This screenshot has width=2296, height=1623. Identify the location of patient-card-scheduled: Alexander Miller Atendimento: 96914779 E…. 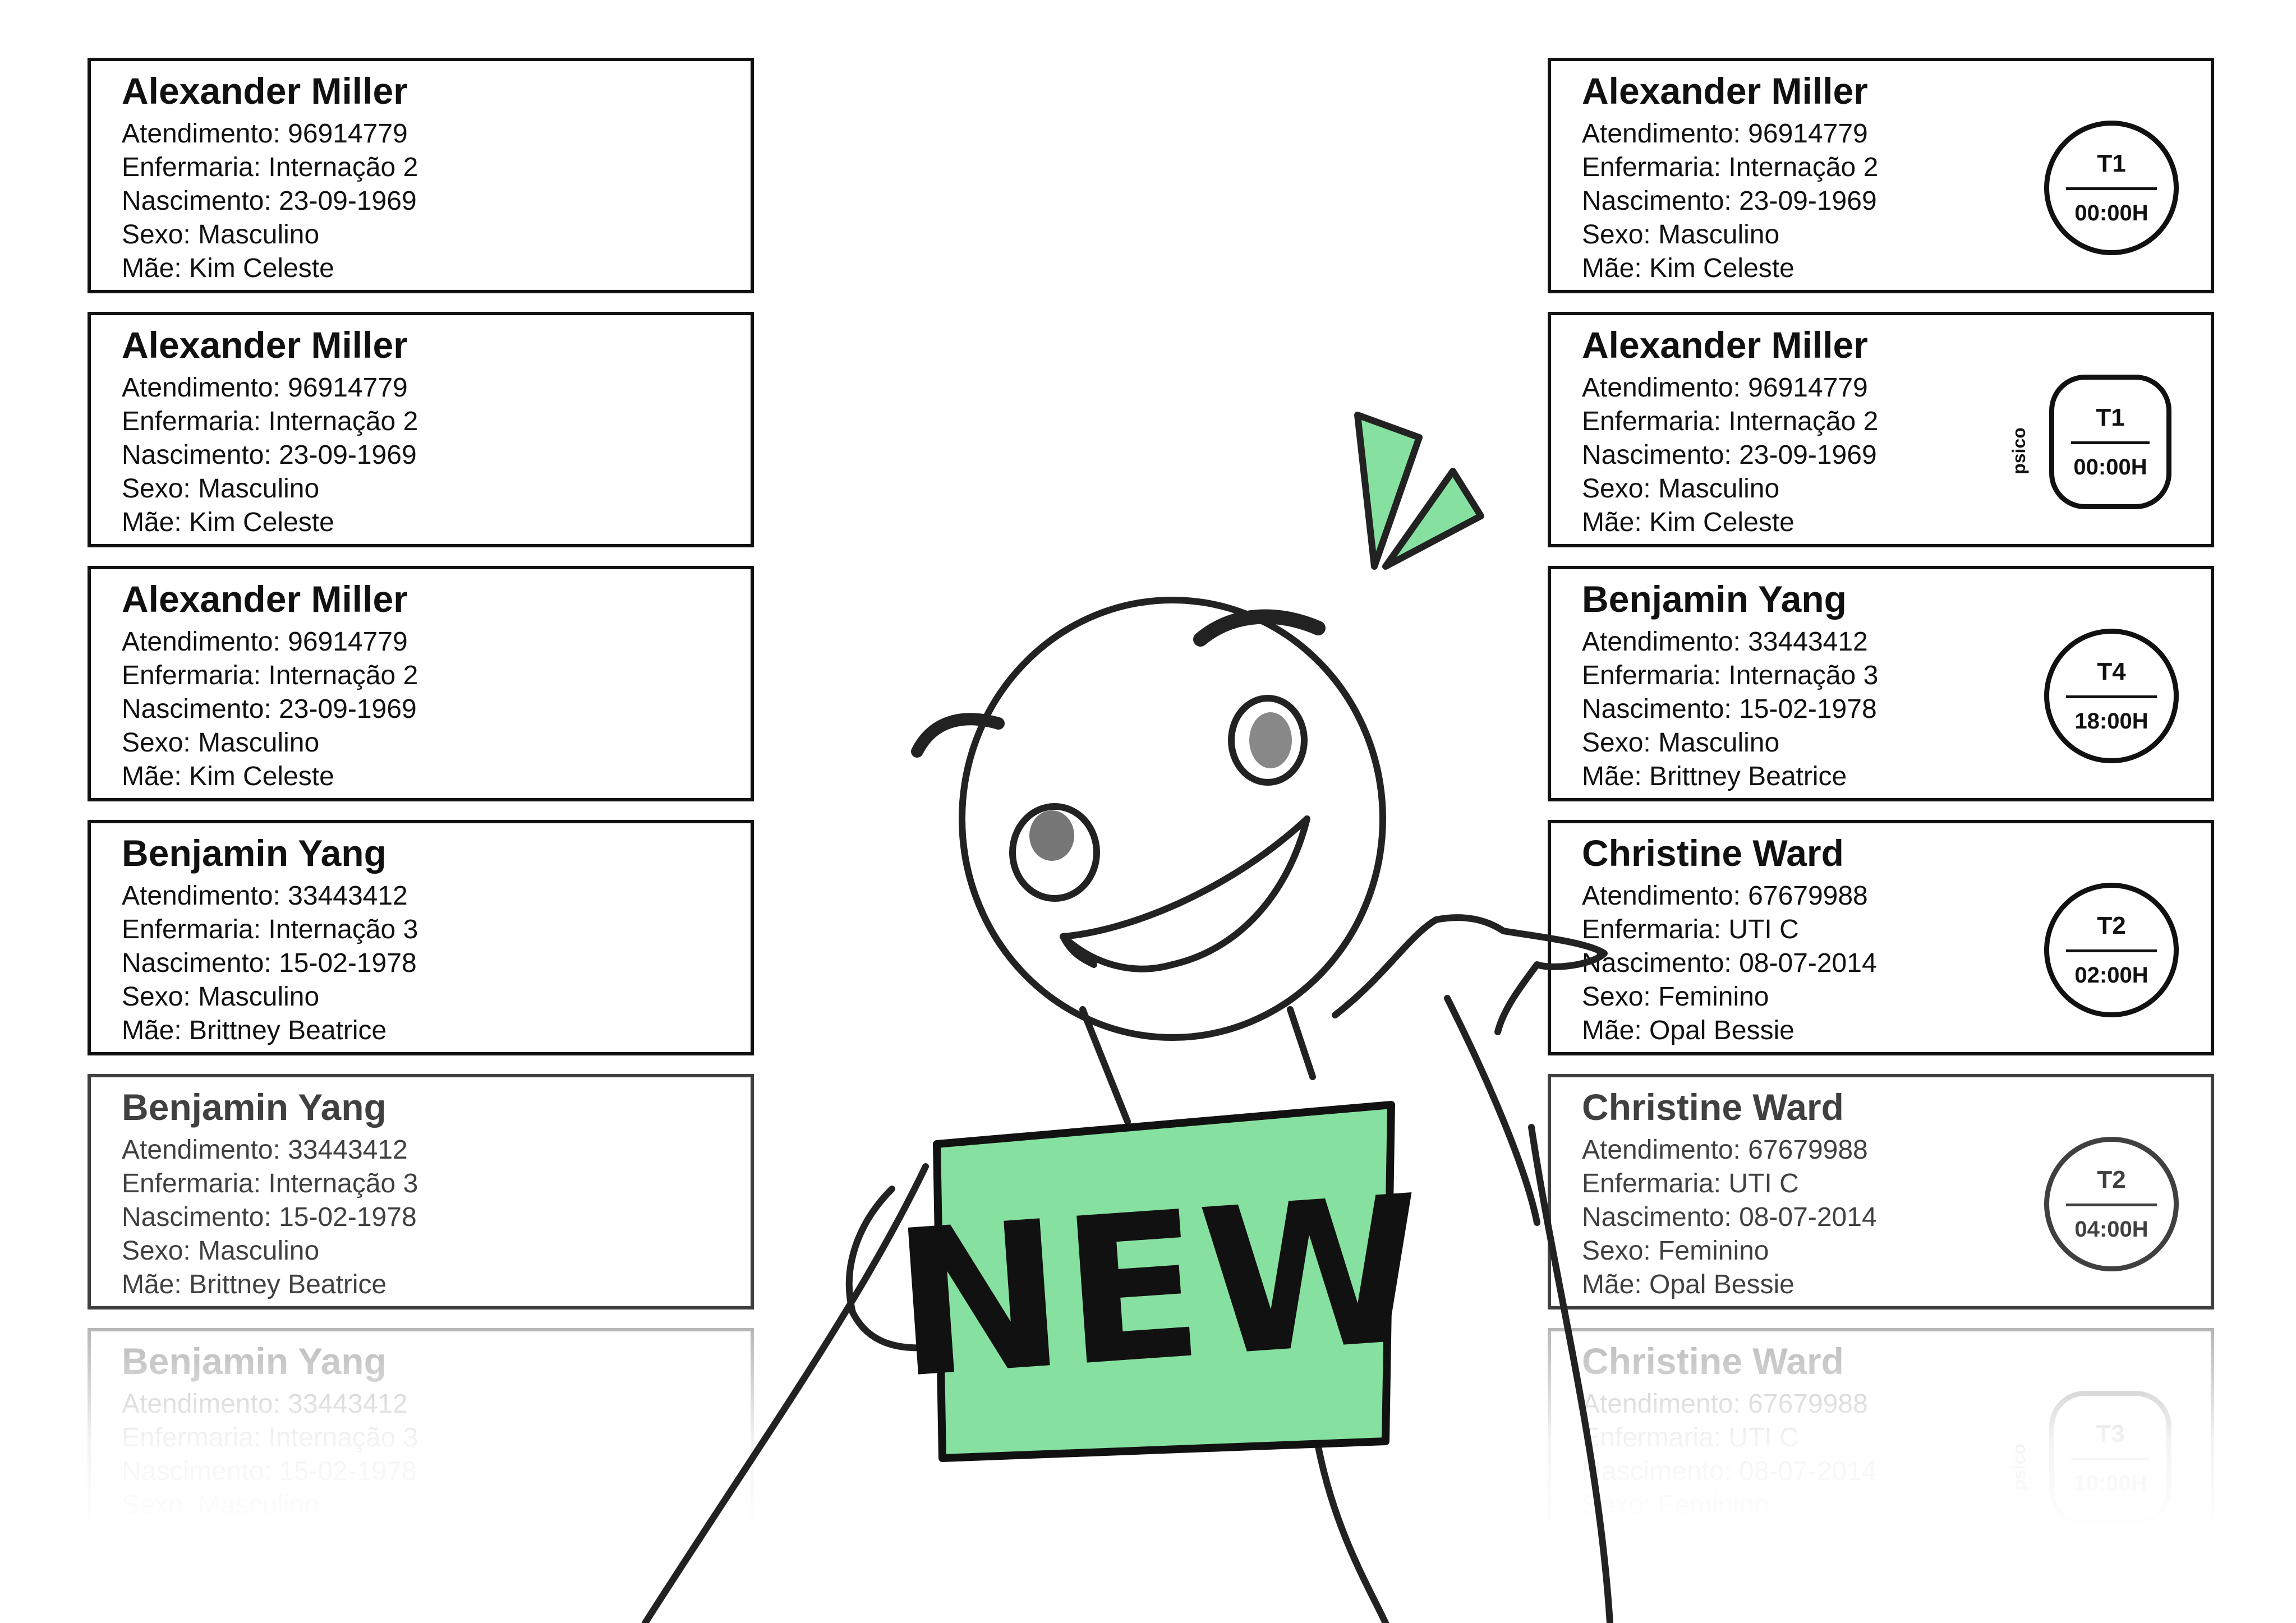
(1881, 175).